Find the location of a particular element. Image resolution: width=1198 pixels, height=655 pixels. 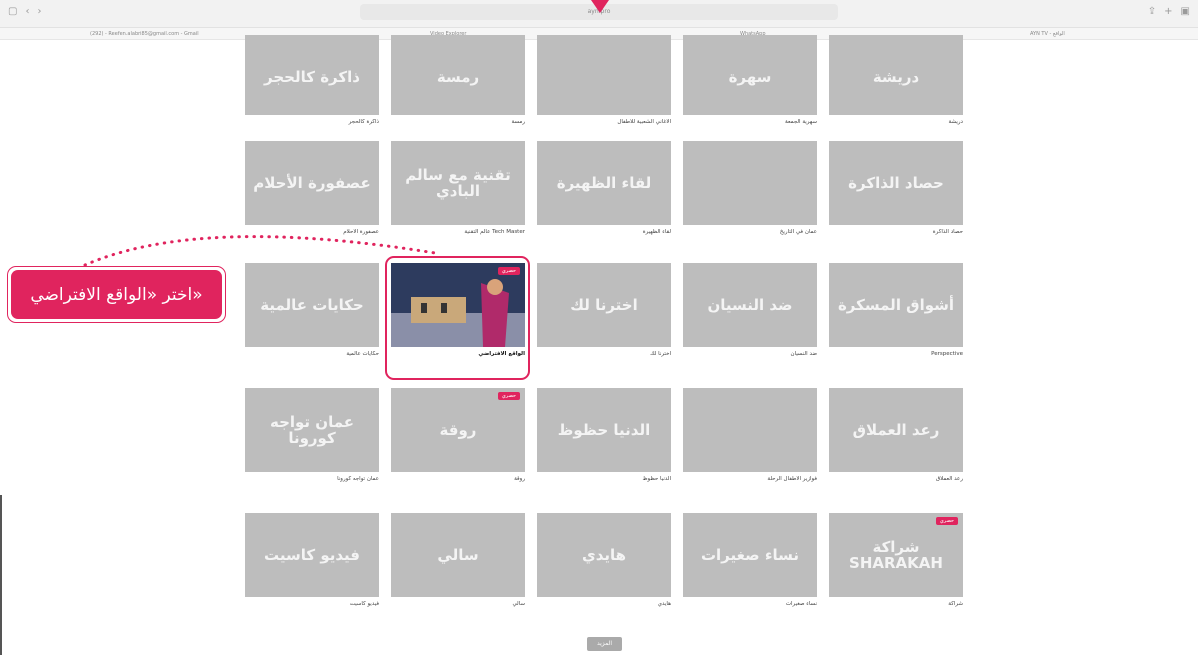

show-thumbnail: اخترنا لك is located at coordinates (604, 305).